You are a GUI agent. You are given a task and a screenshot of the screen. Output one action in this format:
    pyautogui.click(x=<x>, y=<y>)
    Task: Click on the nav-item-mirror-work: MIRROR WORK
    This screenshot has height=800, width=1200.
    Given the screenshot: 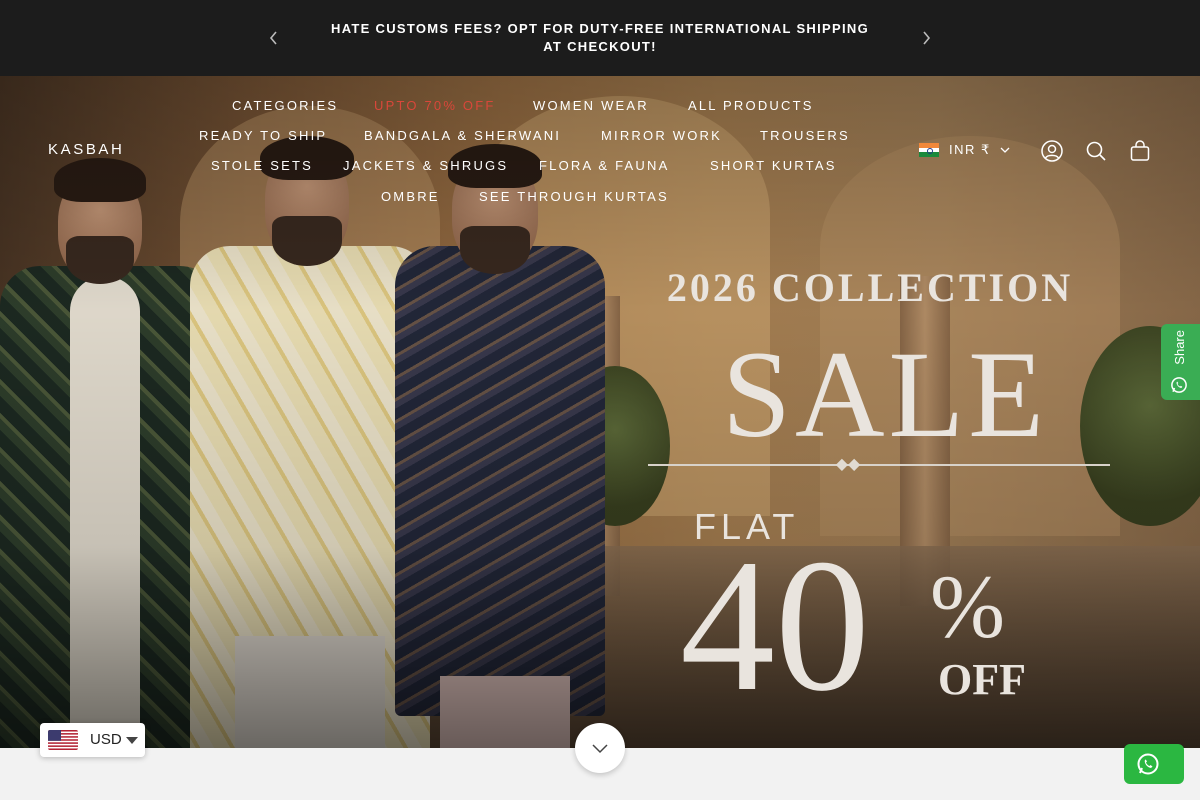 What is the action you would take?
    pyautogui.click(x=661, y=135)
    